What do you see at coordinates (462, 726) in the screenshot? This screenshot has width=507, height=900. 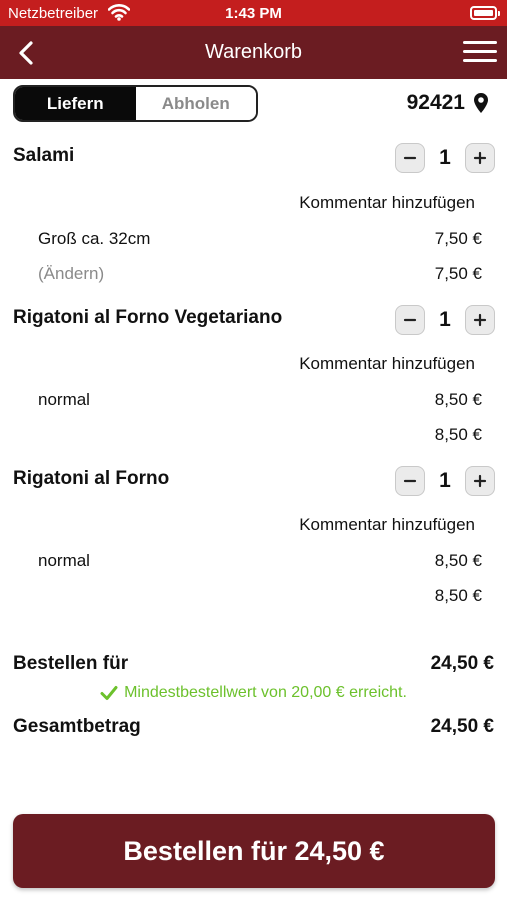 I see `total-value: 24,50 €` at bounding box center [462, 726].